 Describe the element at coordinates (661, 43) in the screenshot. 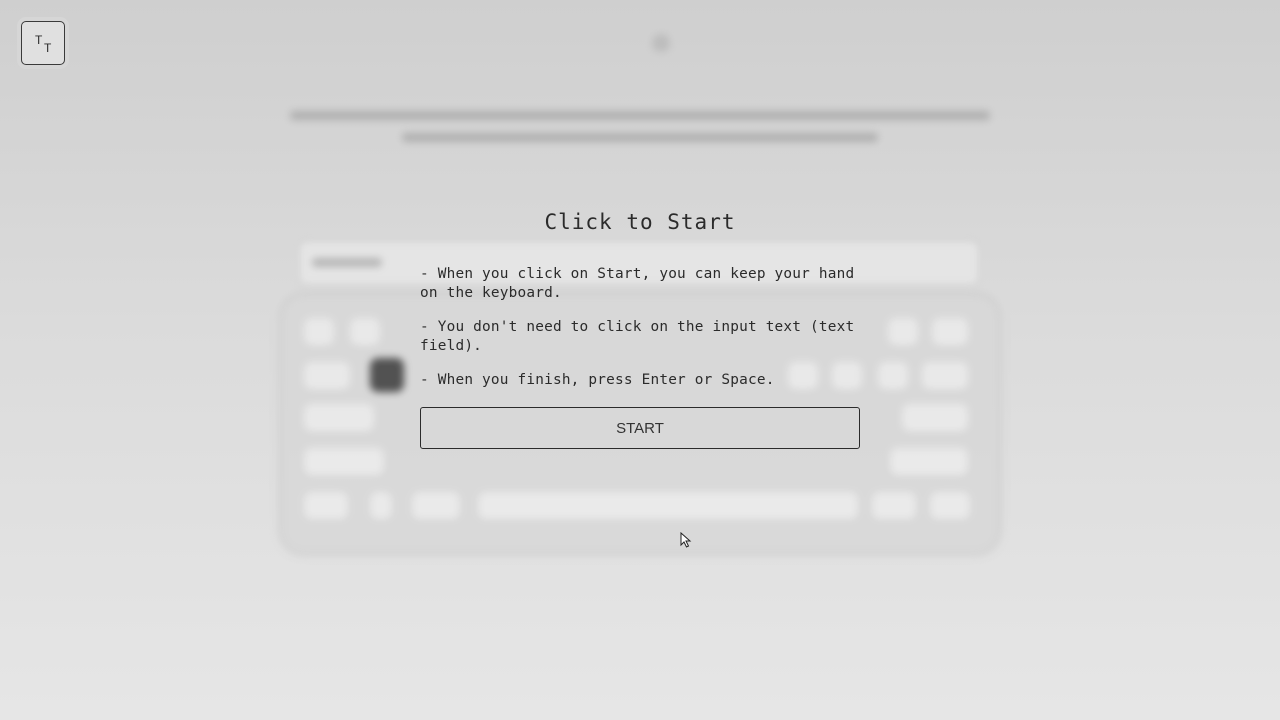

I see `blurred-logo-dot` at that location.